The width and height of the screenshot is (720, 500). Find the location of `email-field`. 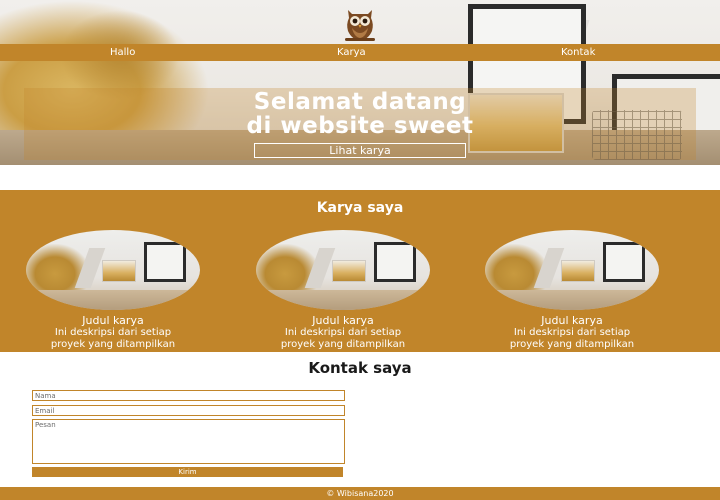

email-field is located at coordinates (188, 410).